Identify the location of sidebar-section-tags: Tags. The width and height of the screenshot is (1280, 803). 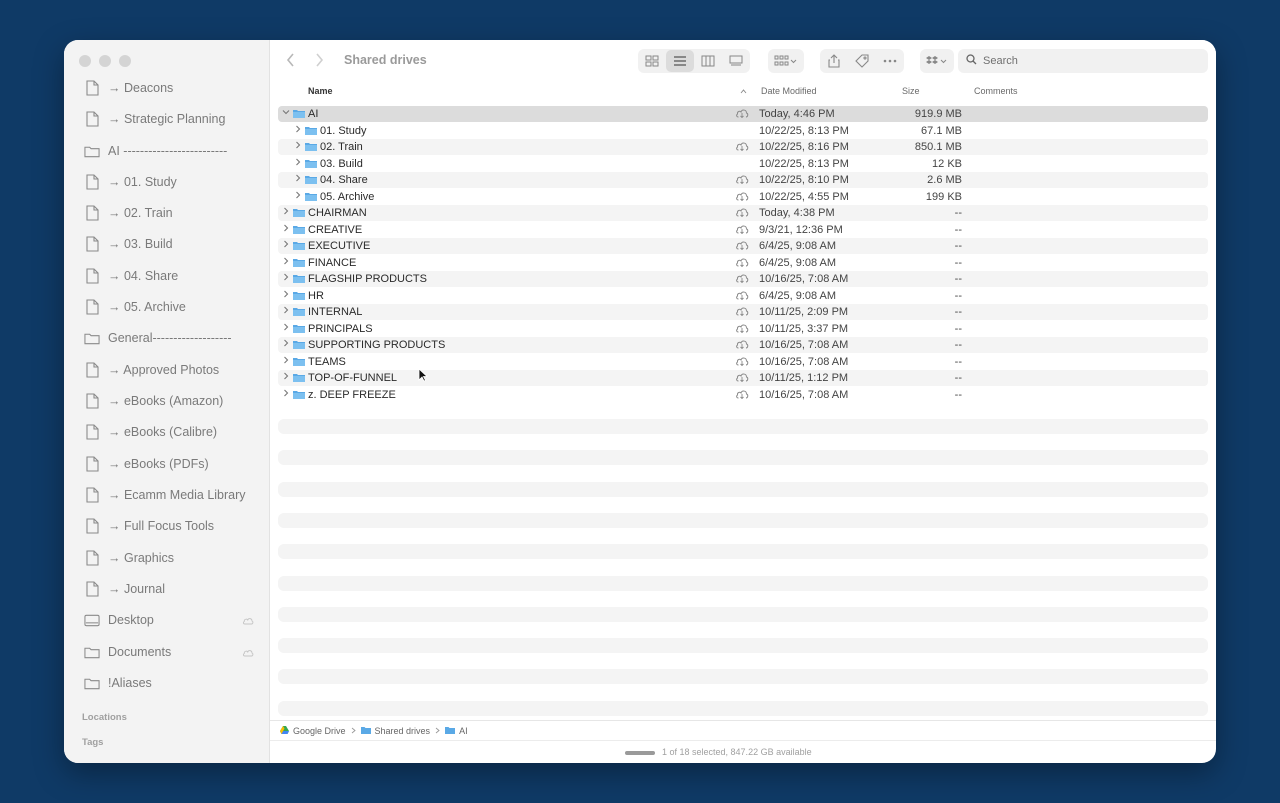
(92, 742).